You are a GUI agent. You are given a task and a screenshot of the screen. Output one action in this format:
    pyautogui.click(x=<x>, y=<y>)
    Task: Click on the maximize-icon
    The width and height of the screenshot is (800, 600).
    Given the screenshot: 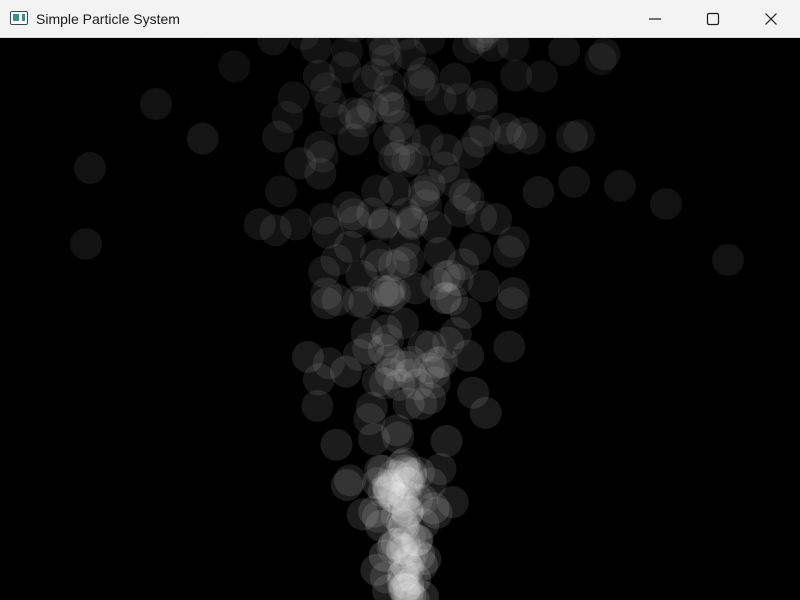 What is the action you would take?
    pyautogui.click(x=713, y=19)
    